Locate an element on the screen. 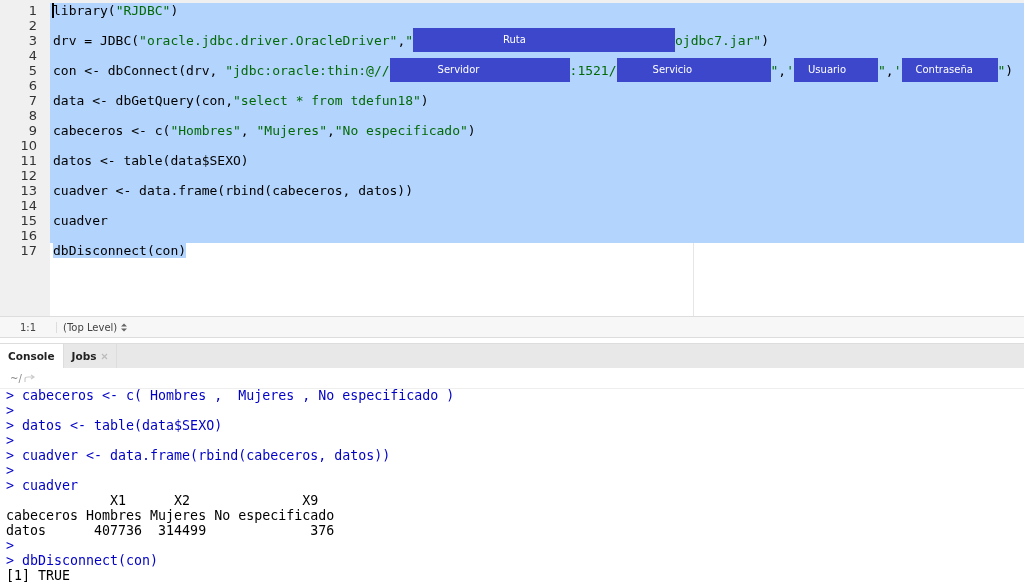  console-output-line: cabeceros Hombres Mujeres No especificado is located at coordinates (171, 515).